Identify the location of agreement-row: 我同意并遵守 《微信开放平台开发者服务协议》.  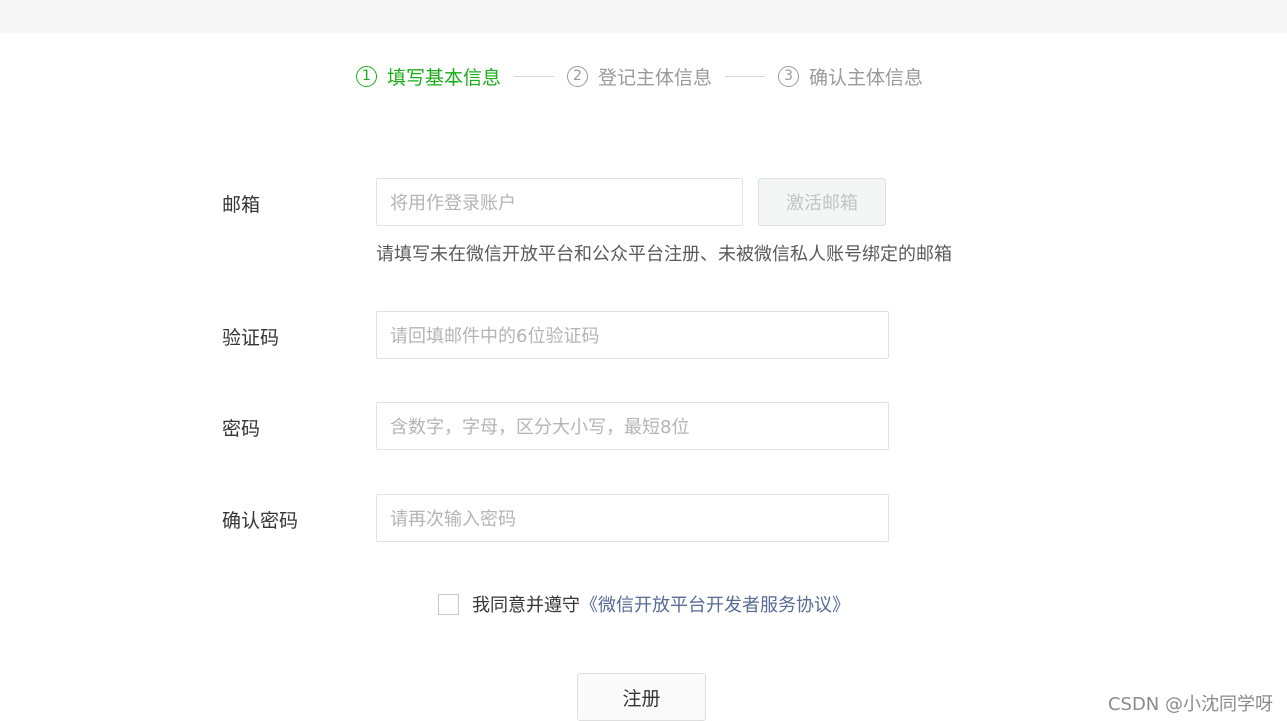
(644, 604).